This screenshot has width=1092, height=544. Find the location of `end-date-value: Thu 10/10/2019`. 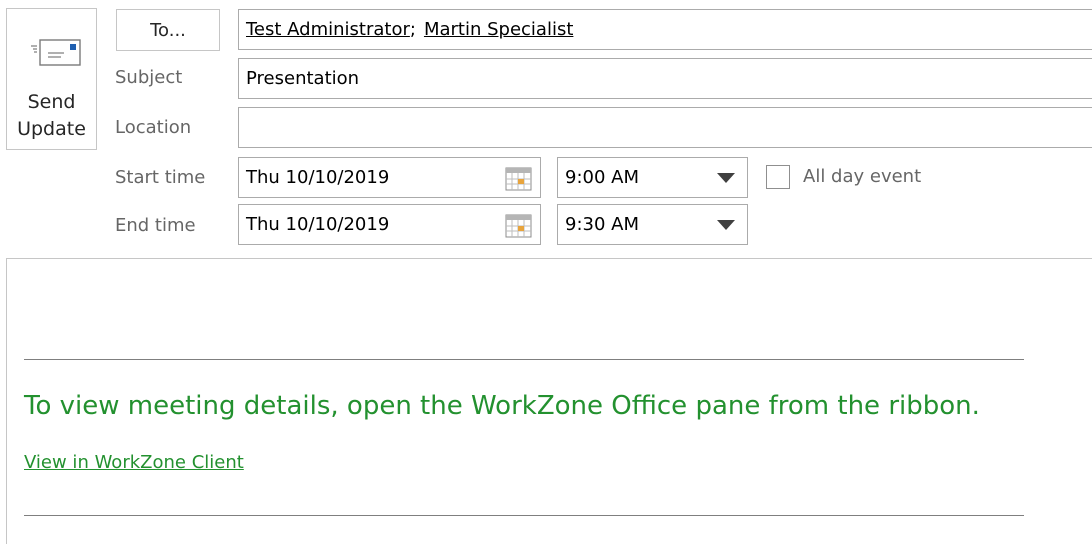

end-date-value: Thu 10/10/2019 is located at coordinates (318, 224).